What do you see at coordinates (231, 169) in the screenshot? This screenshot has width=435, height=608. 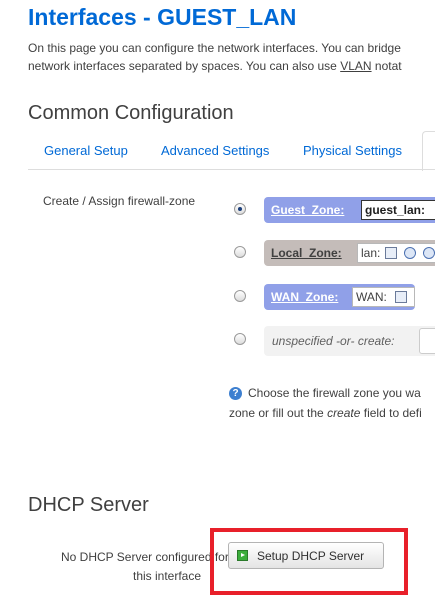 I see `tabs-divider` at bounding box center [231, 169].